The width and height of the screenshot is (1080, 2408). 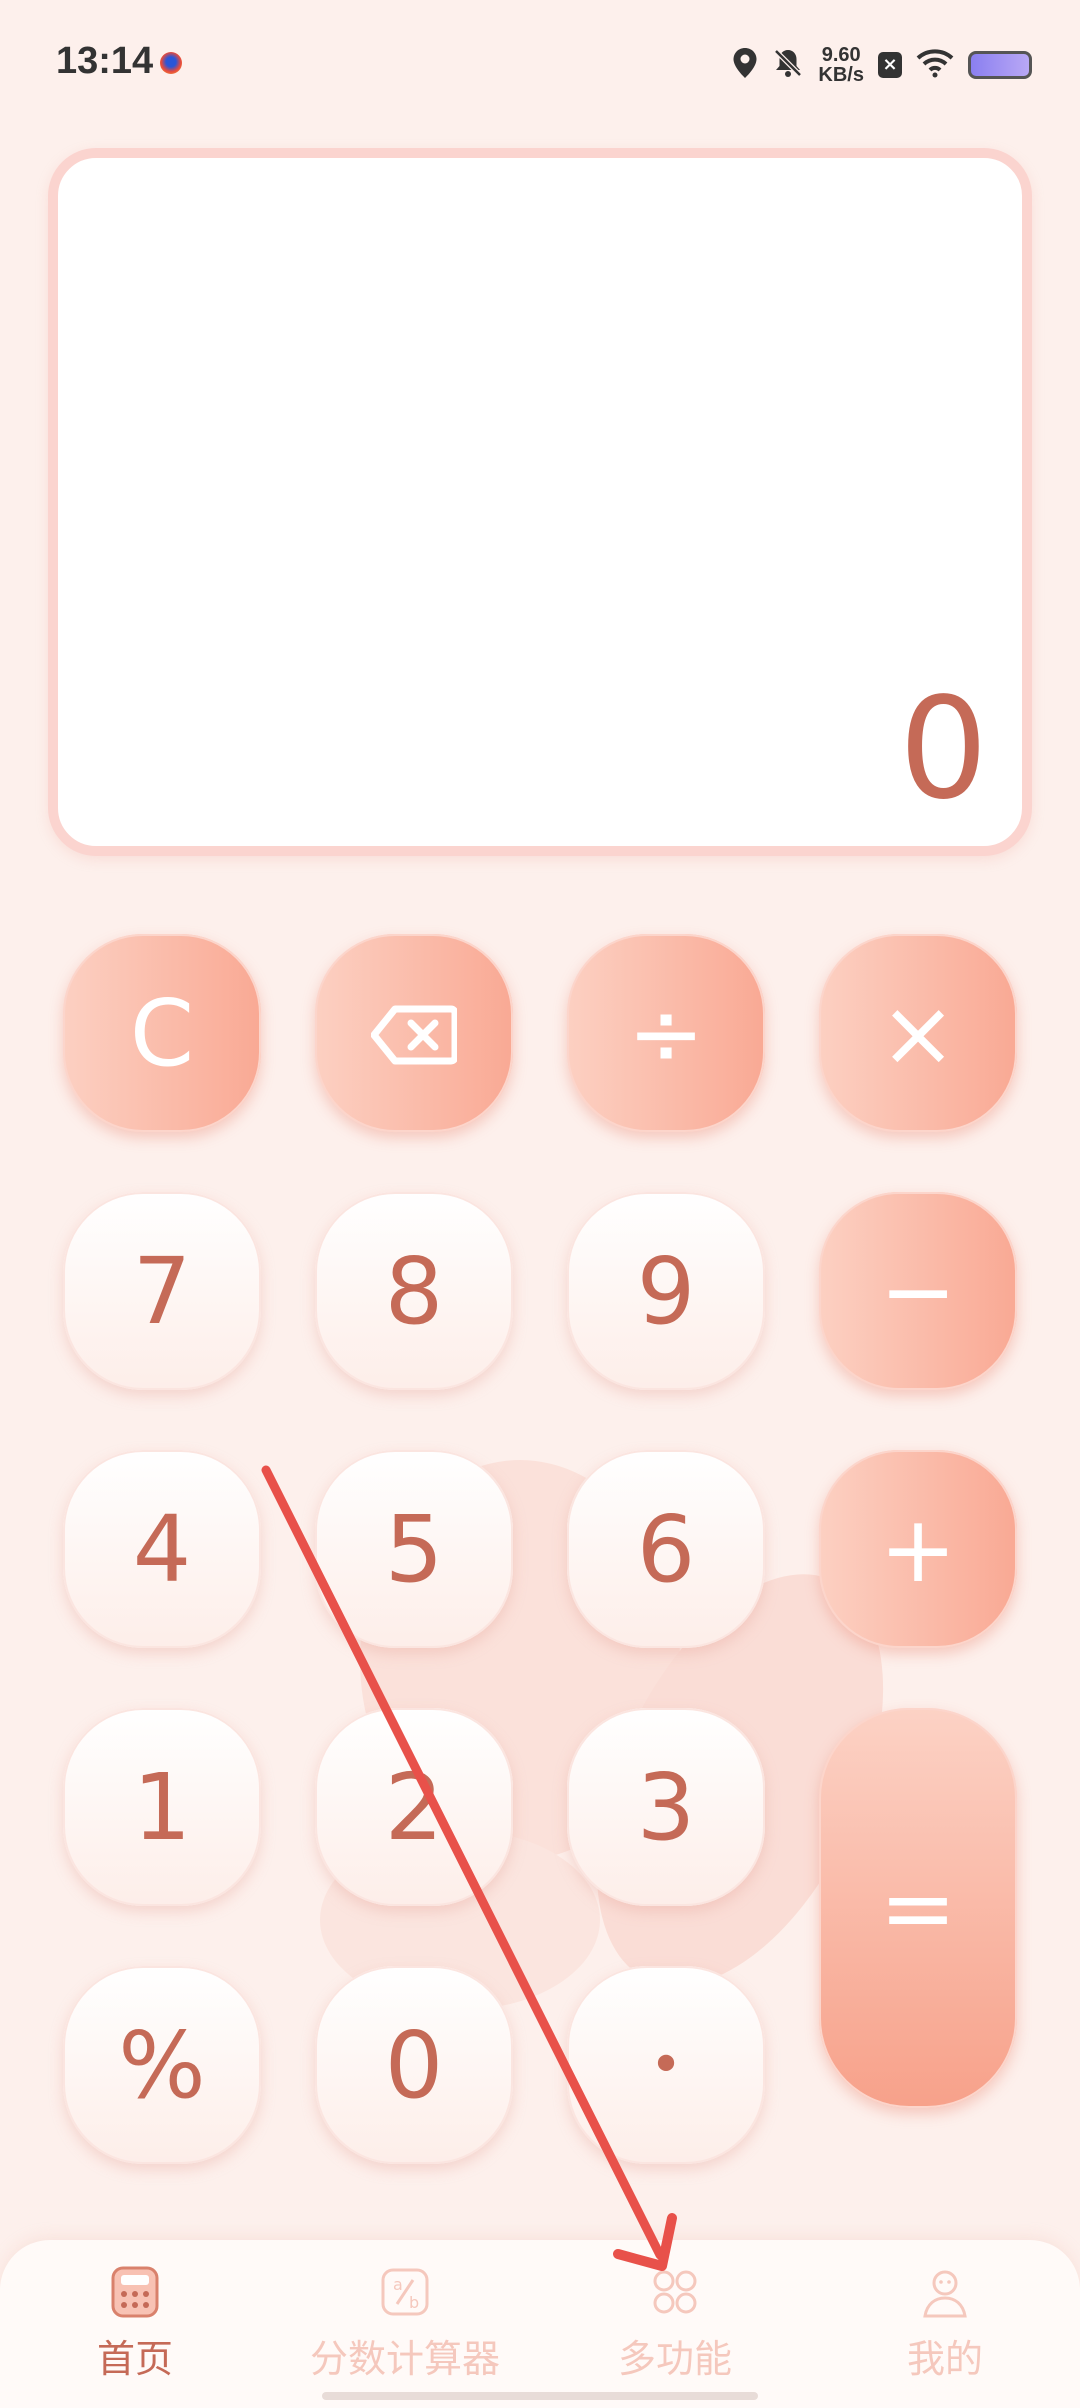 What do you see at coordinates (404, 2359) in the screenshot?
I see `tab-fraction-label: 分数计算器` at bounding box center [404, 2359].